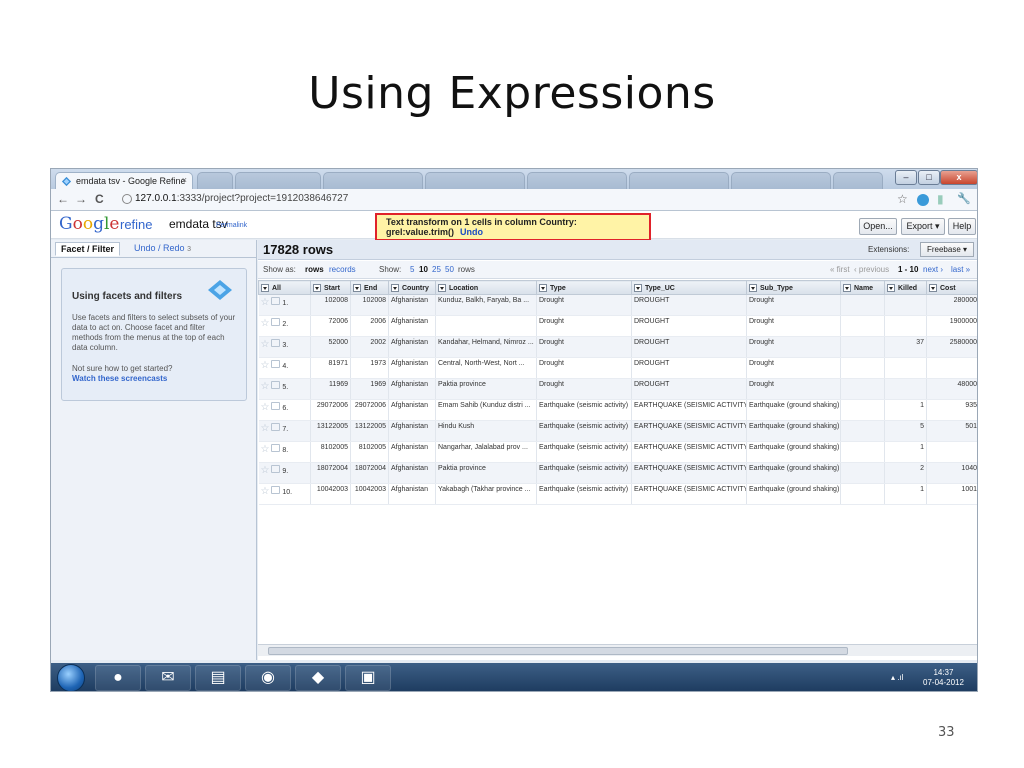  What do you see at coordinates (558, 651) in the screenshot?
I see `scrollbar-thumb` at bounding box center [558, 651].